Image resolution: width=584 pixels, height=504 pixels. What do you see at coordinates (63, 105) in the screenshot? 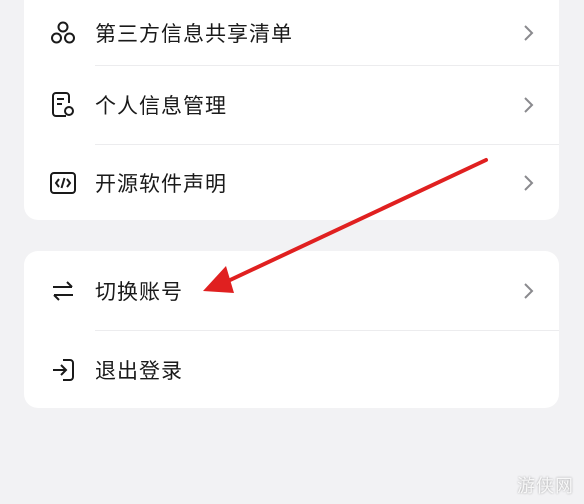
I see `document-settings-icon` at bounding box center [63, 105].